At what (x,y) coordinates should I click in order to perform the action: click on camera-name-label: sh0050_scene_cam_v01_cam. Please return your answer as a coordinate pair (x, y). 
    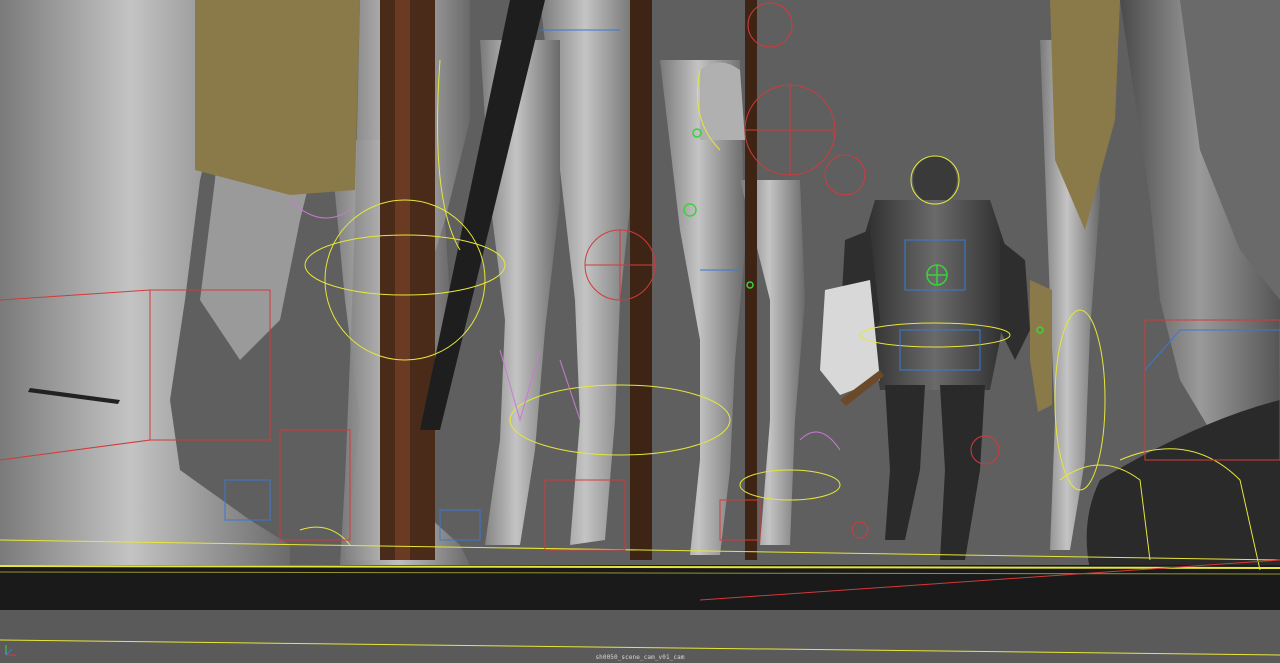
    Looking at the image, I should click on (640, 657).